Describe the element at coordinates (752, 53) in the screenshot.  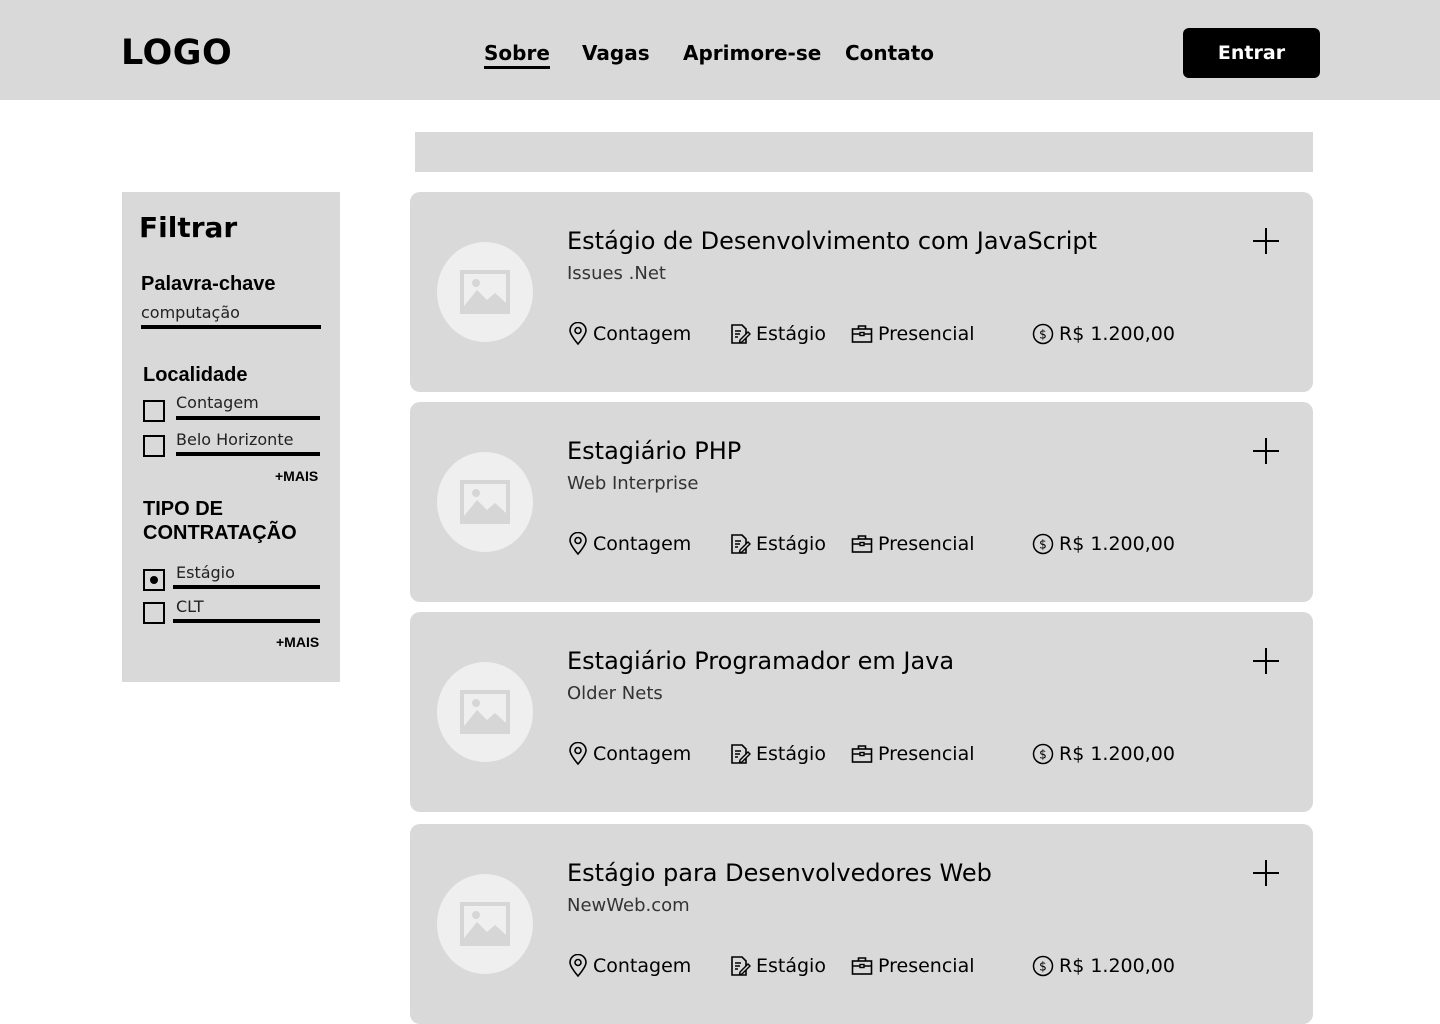
I see `nav-item-aprimore-se: Aprimore-se` at that location.